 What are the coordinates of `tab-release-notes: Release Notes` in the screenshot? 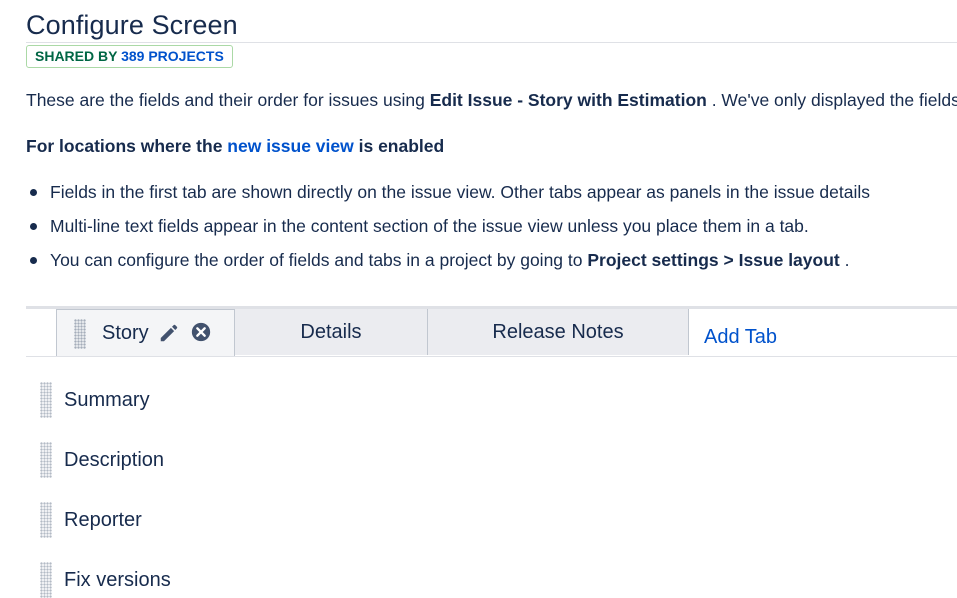 It's located at (558, 332).